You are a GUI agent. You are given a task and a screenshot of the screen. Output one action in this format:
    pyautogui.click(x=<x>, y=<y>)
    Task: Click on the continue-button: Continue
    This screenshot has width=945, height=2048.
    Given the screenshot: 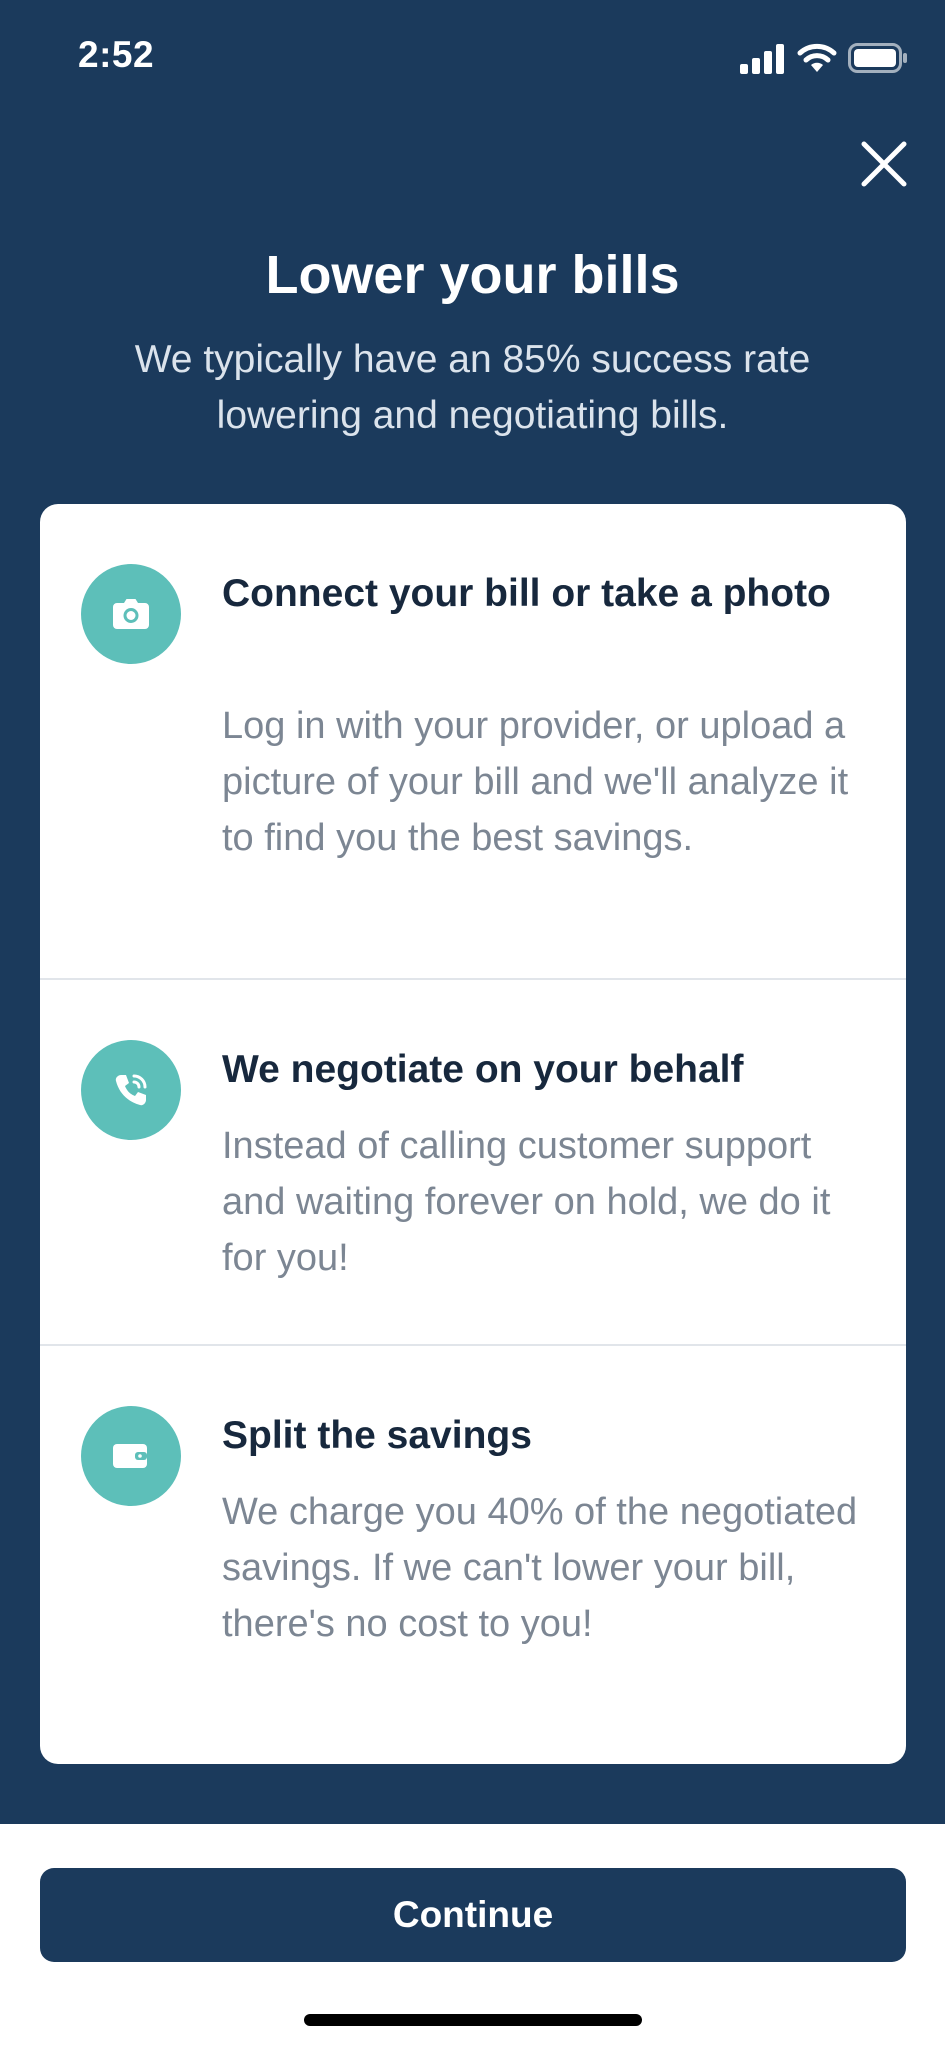 What is the action you would take?
    pyautogui.click(x=473, y=1915)
    